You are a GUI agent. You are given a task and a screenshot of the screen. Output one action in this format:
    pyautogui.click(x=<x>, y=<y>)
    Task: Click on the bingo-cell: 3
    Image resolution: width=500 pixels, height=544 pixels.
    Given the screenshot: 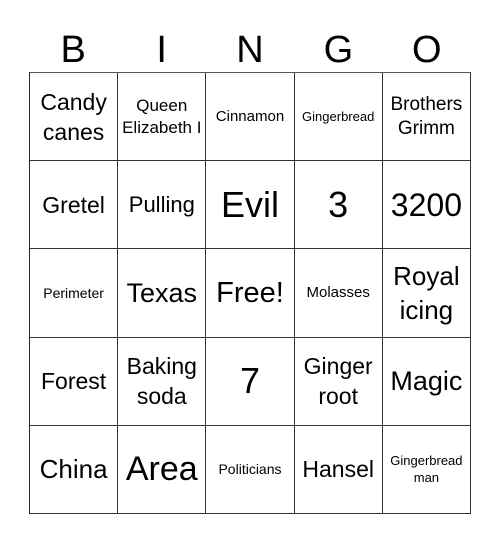 What is the action you would take?
    pyautogui.click(x=338, y=205)
    